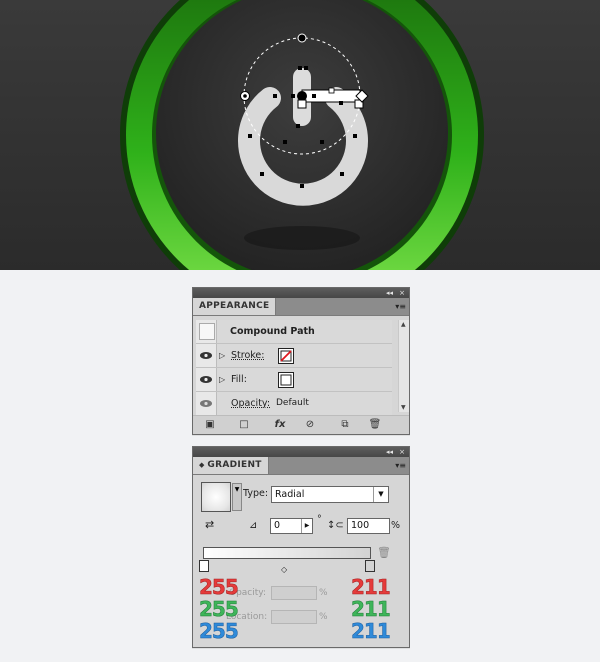 The image size is (600, 662). What do you see at coordinates (209, 524) in the screenshot?
I see `reverse-gradient-icon: ⇄` at bounding box center [209, 524].